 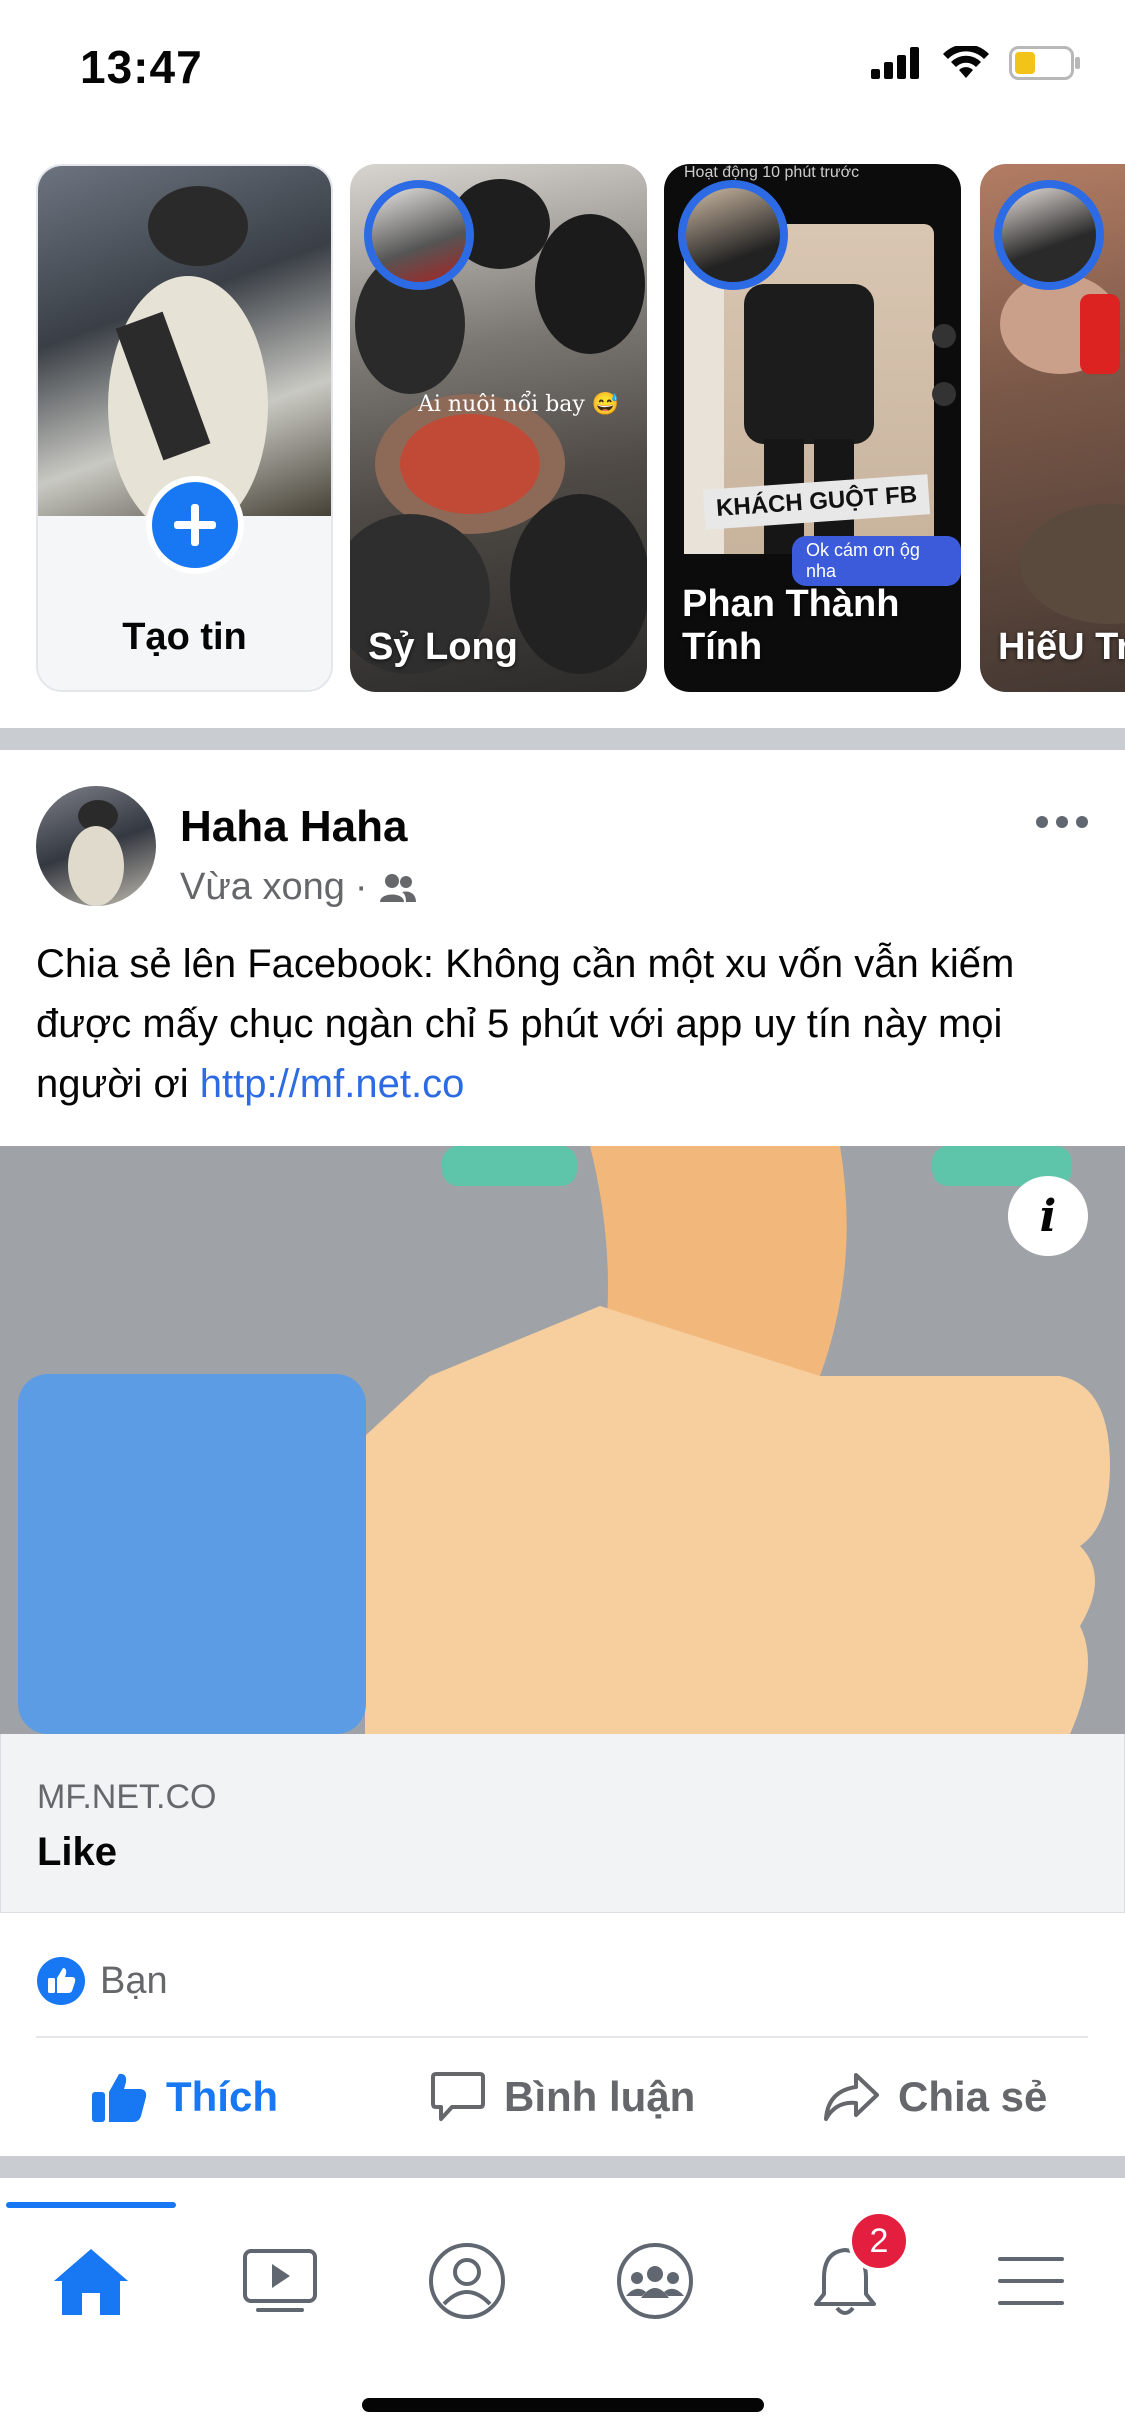 I want to click on link-preview-caption: MF.NET.CO Like, so click(x=562, y=1823).